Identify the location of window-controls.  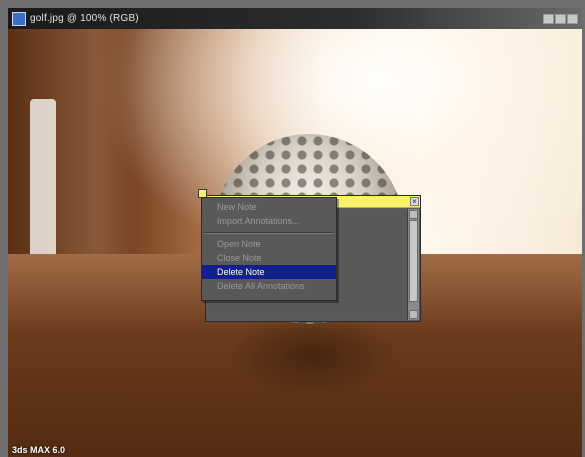
(560, 18).